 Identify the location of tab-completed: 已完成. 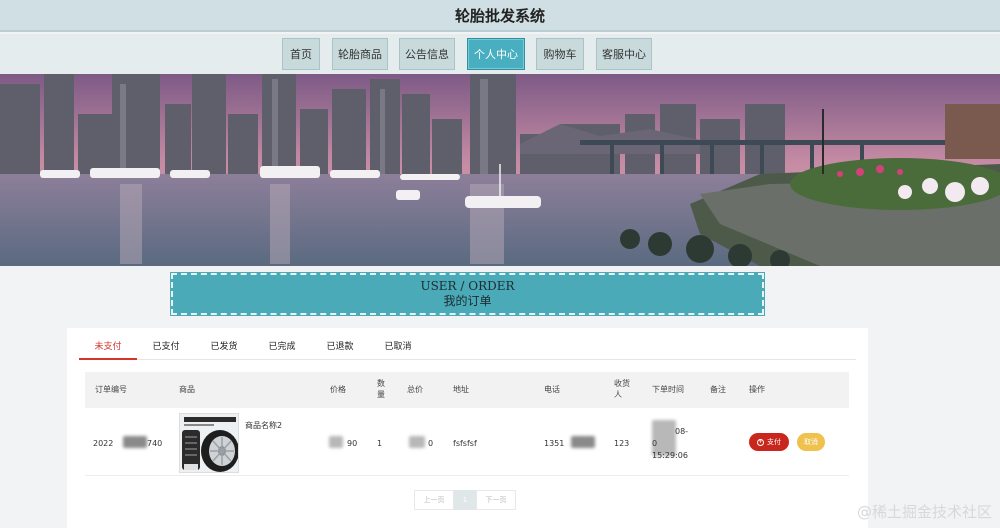
(282, 348).